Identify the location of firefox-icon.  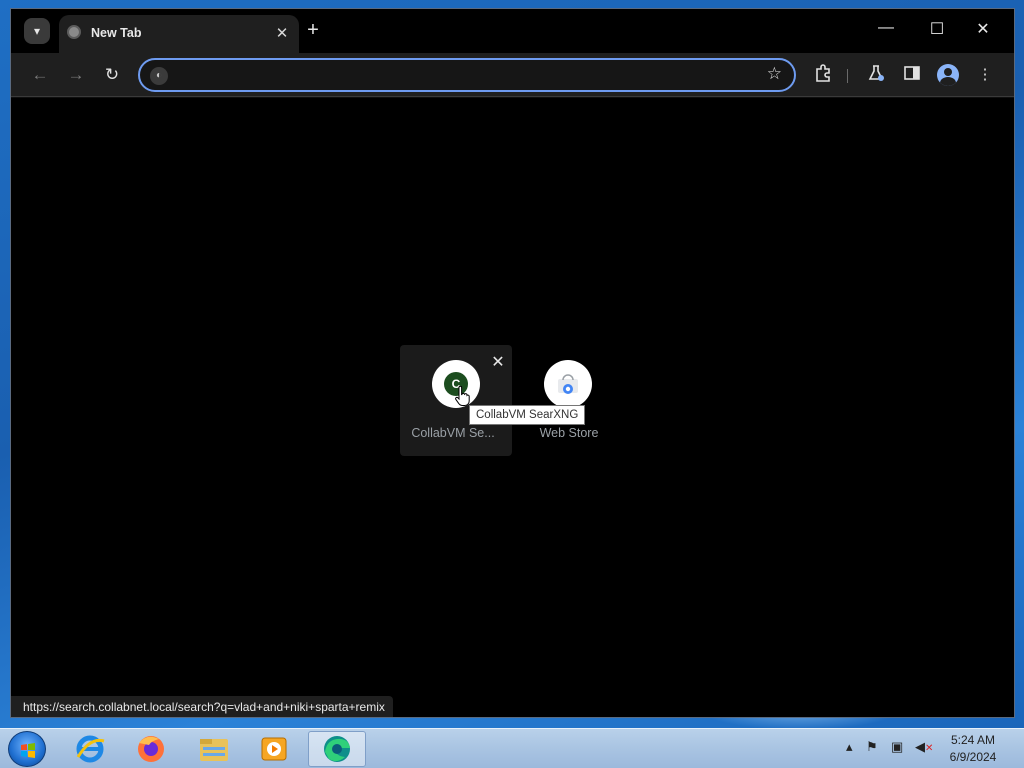
(151, 749).